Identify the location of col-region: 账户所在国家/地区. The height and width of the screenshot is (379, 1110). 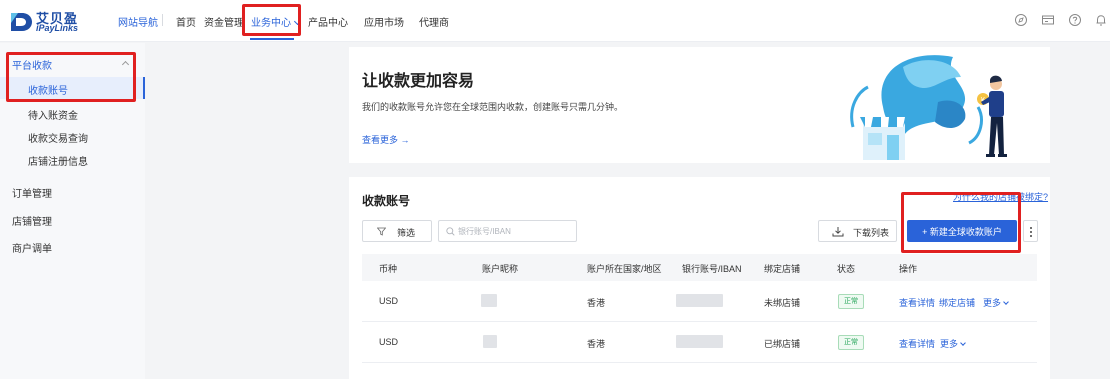
(624, 269).